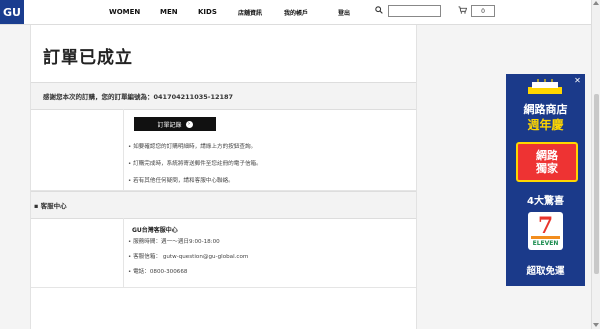 The image size is (600, 329). I want to click on service-section-label: ▪ 客服中心, so click(50, 206).